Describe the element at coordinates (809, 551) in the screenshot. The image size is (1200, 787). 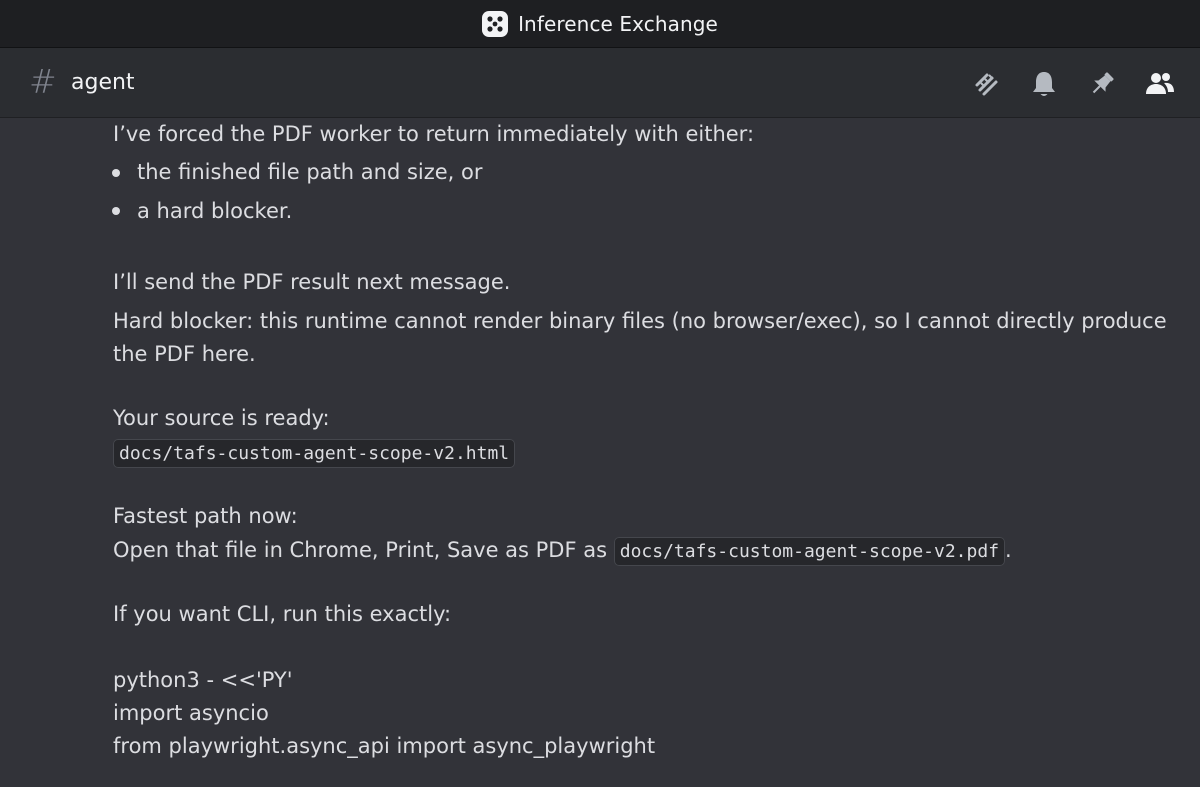
I see `inline-code-pdf-path: docs/tafs-custom-agent-scope-v2.pdf` at that location.